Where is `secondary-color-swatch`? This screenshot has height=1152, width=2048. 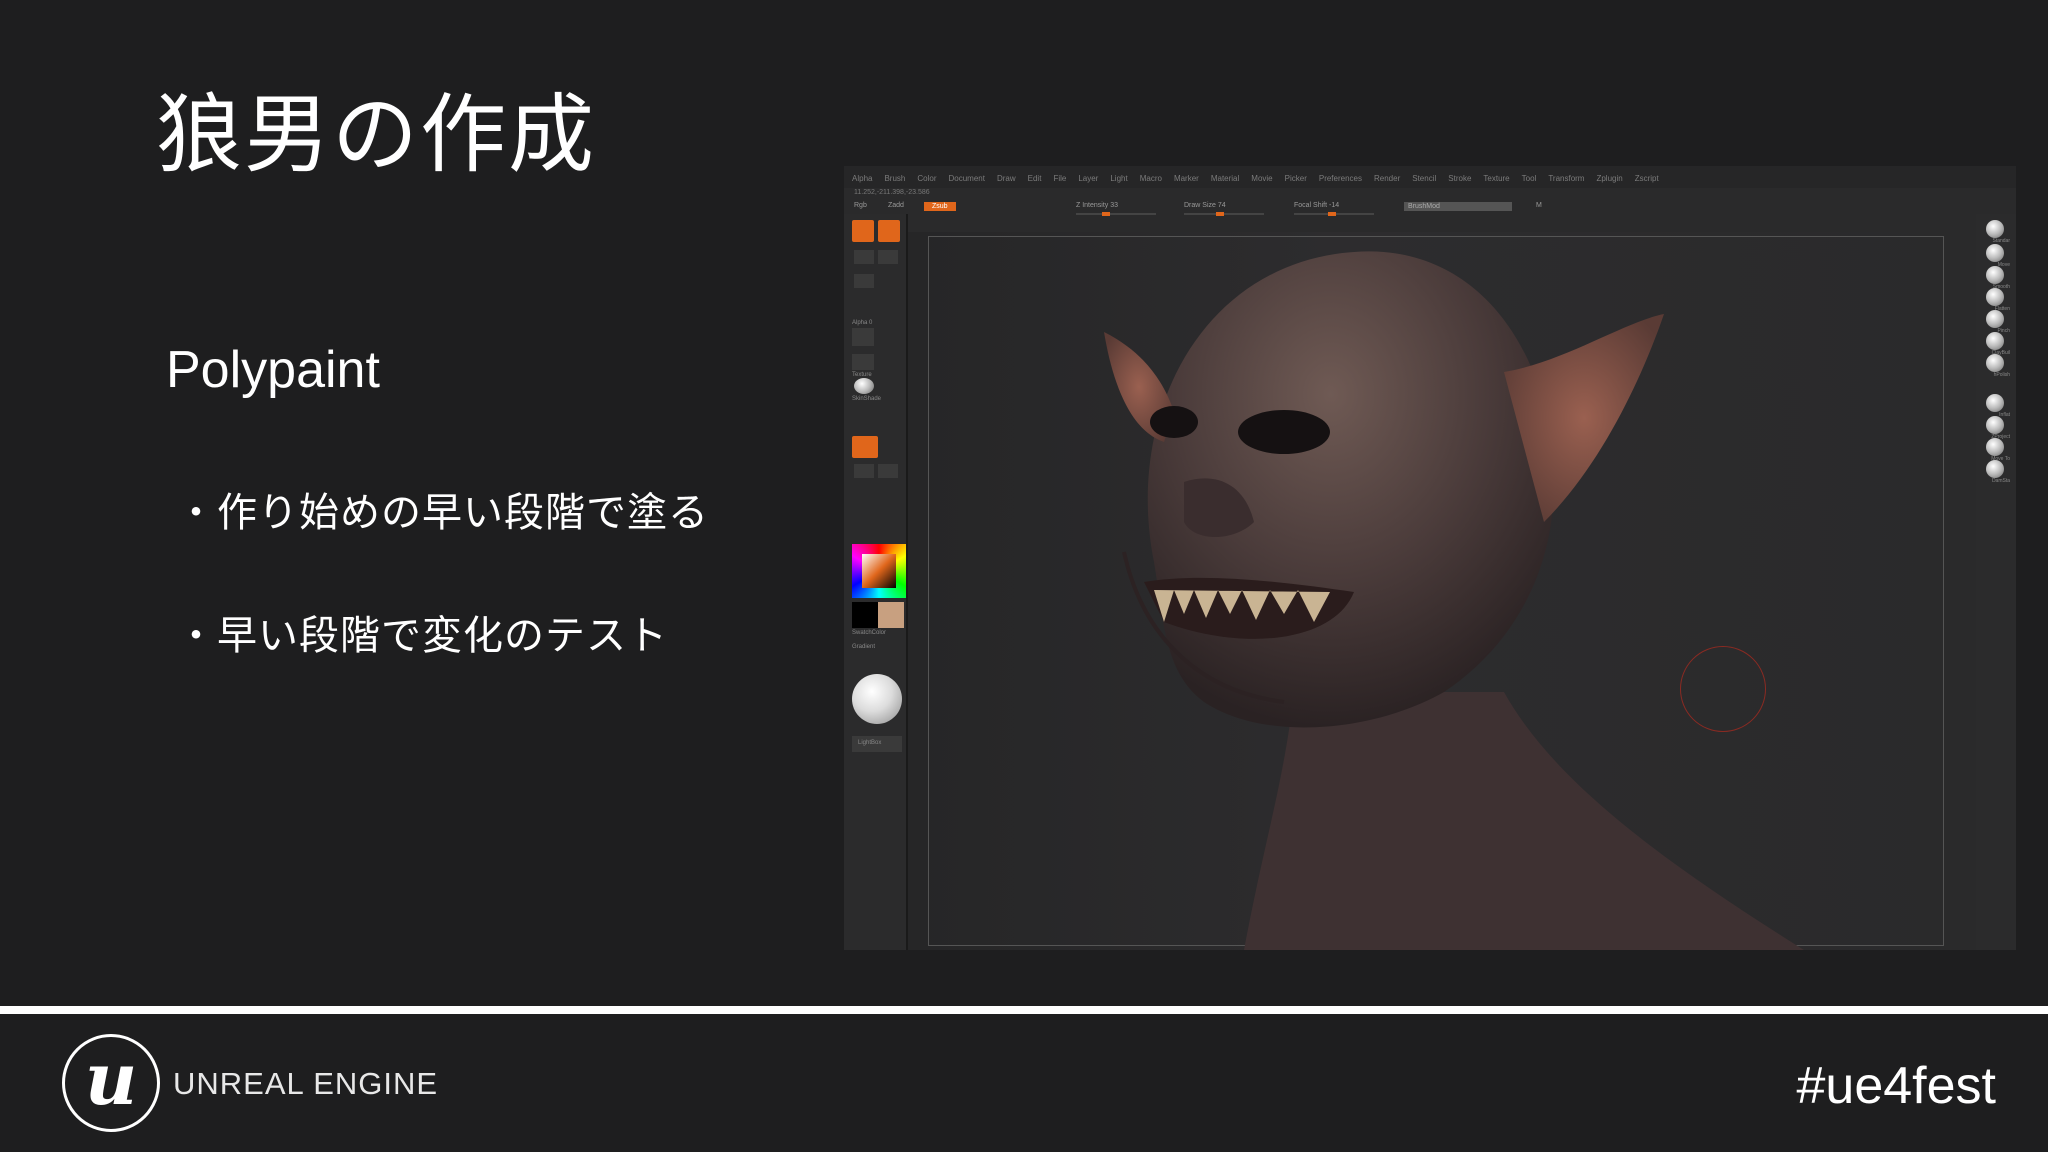
secondary-color-swatch is located at coordinates (891, 615).